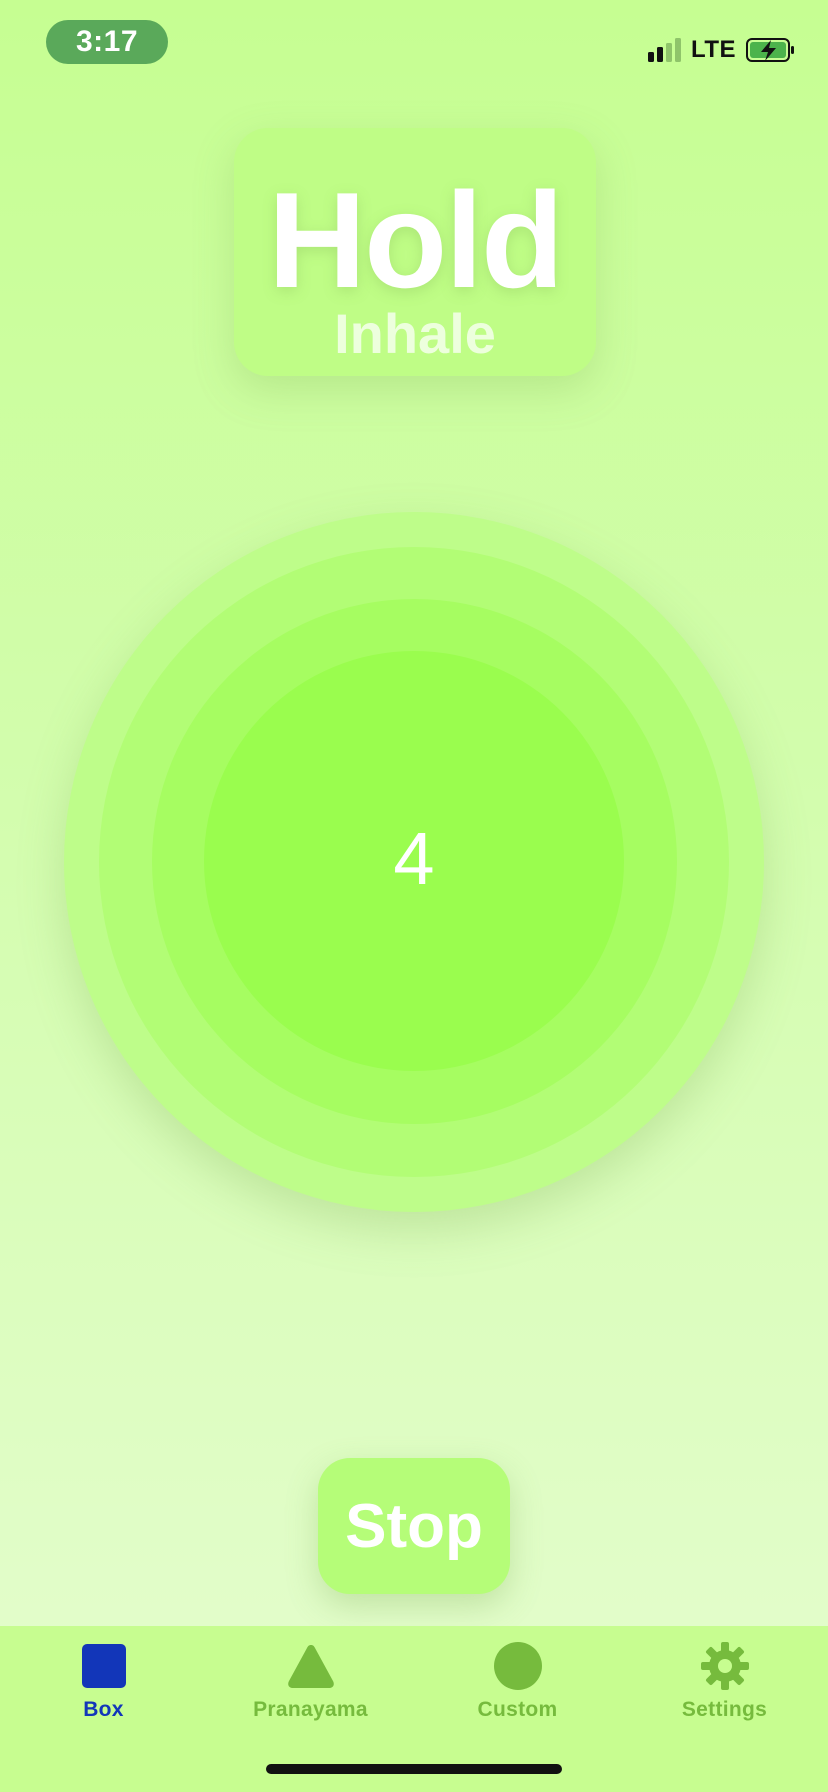  I want to click on phase-card: Hold Inhale, so click(415, 252).